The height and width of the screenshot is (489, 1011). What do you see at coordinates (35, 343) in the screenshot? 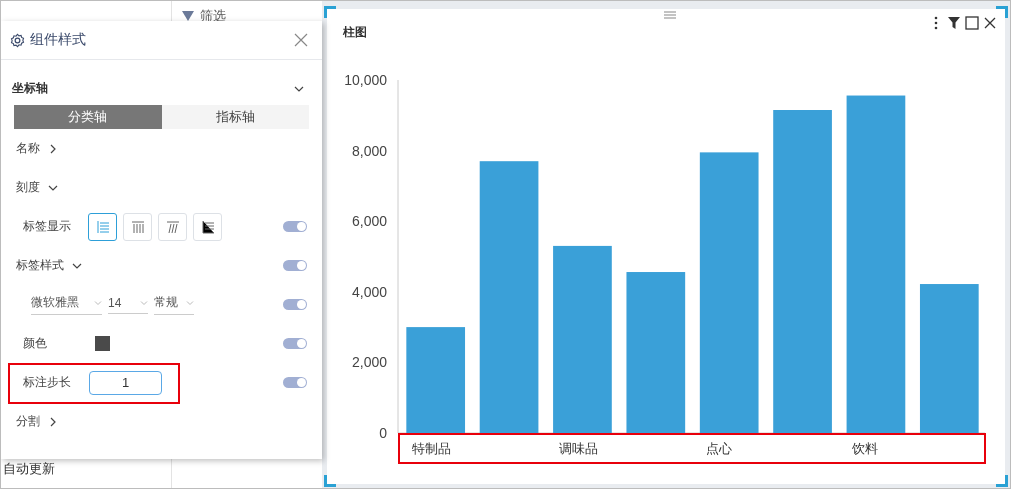
I see `setting-label: 颜色` at bounding box center [35, 343].